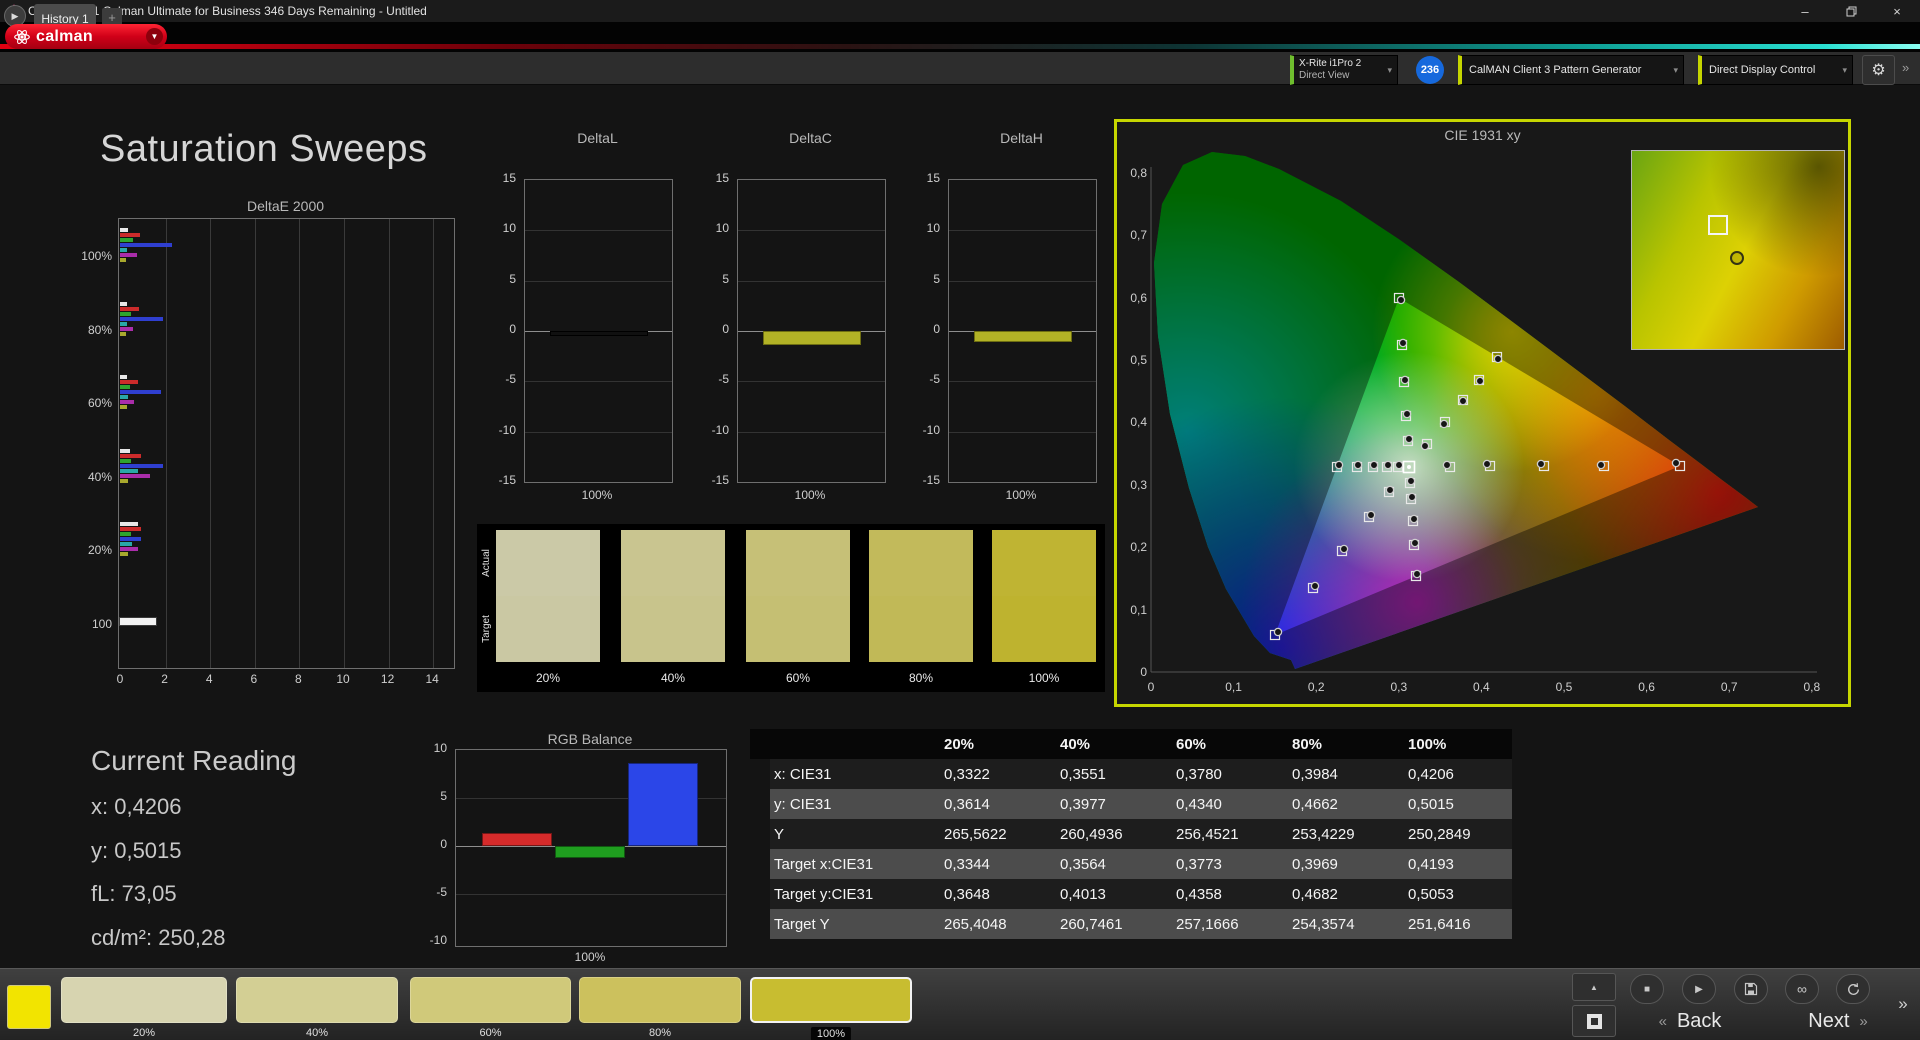 This screenshot has width=1920, height=1040. Describe the element at coordinates (1044, 563) in the screenshot. I see `actual-swatch-100%` at that location.